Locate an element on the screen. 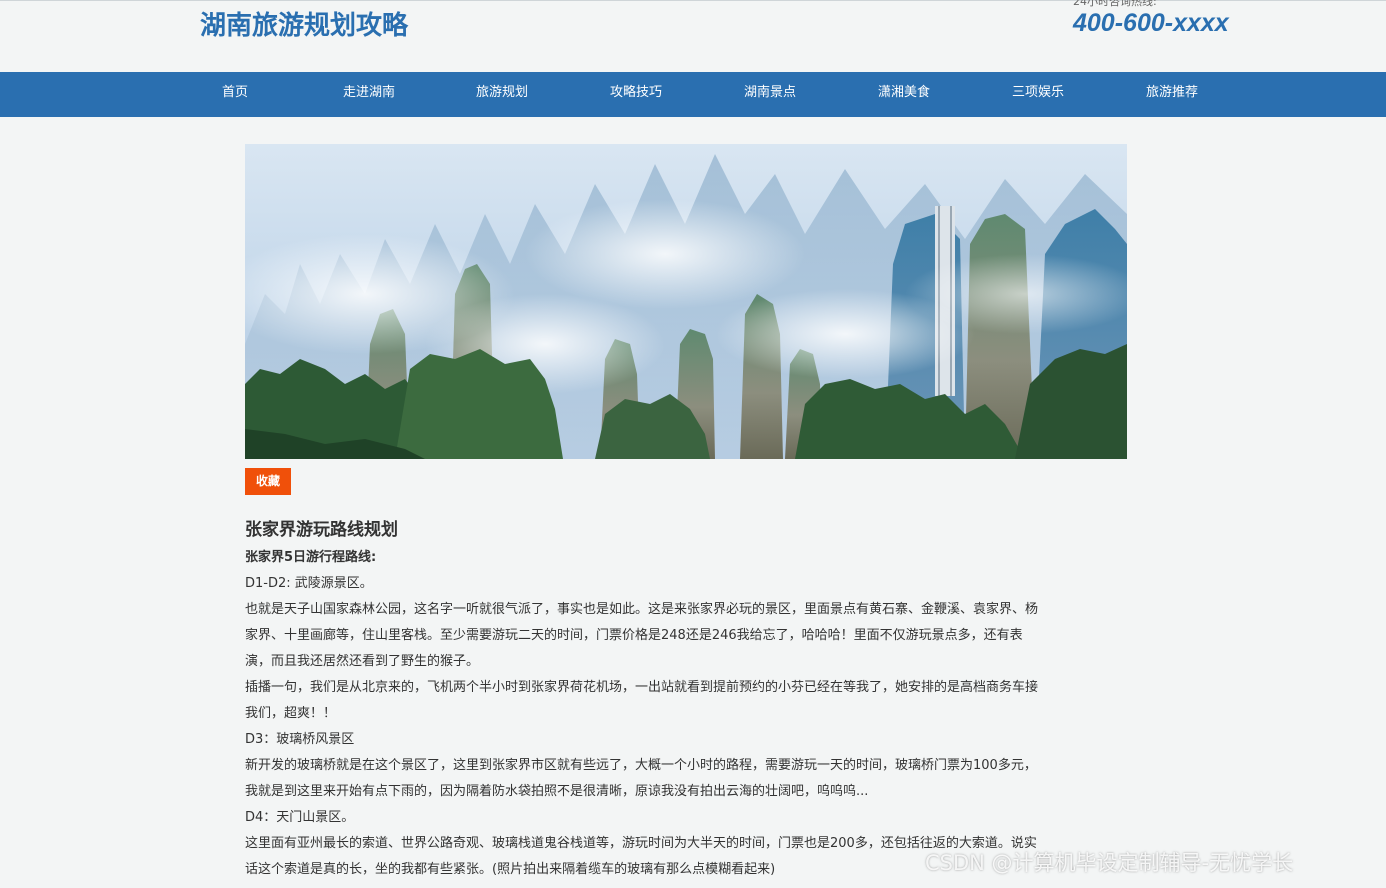 This screenshot has height=888, width=1386. article-title: 张家界游玩路线规划 is located at coordinates (321, 530).